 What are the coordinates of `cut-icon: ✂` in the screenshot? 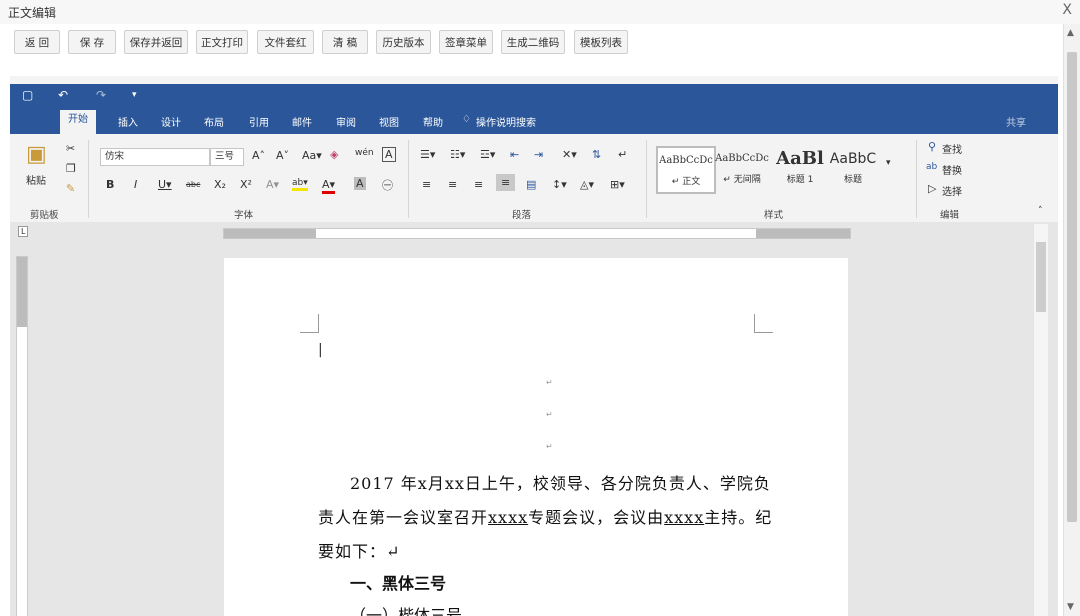 It's located at (70, 148).